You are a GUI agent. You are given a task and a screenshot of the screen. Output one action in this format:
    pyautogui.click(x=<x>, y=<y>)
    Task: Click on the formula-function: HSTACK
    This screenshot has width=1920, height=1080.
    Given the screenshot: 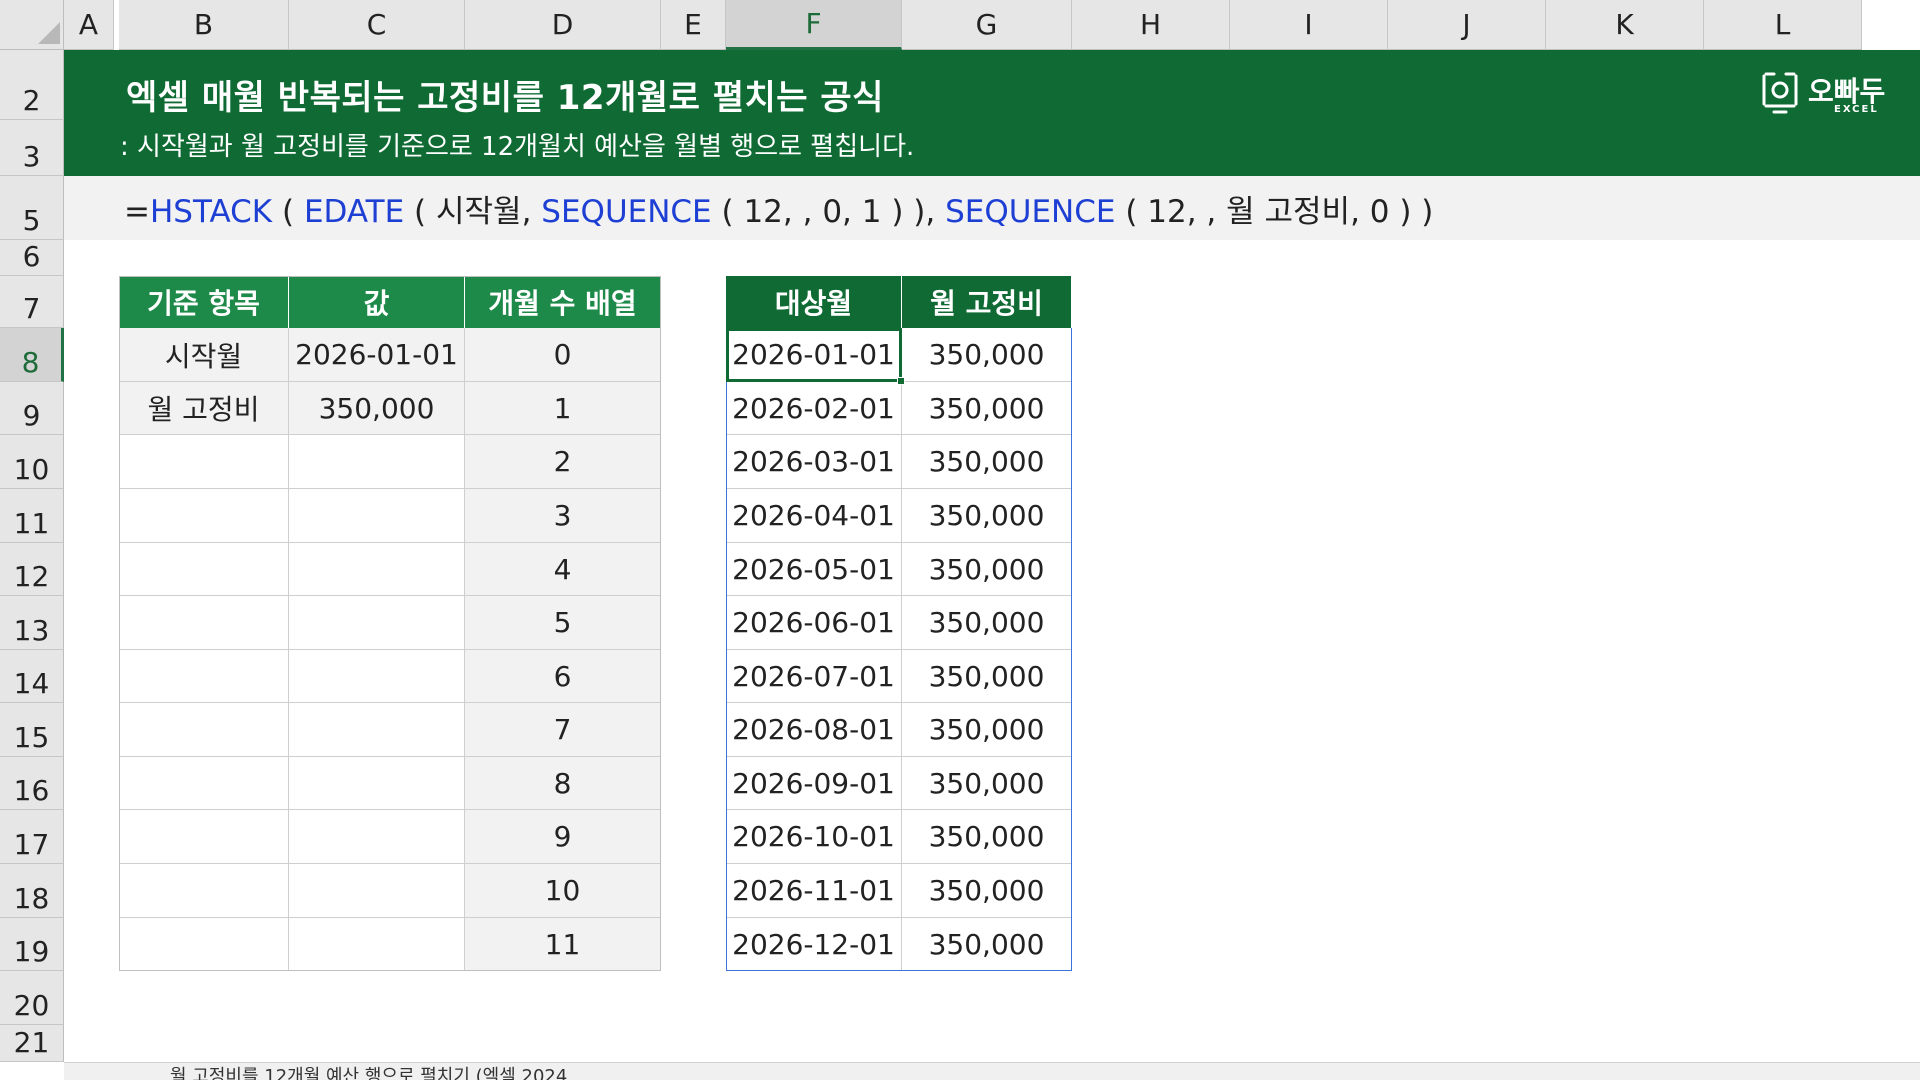 What is the action you would take?
    pyautogui.click(x=211, y=212)
    